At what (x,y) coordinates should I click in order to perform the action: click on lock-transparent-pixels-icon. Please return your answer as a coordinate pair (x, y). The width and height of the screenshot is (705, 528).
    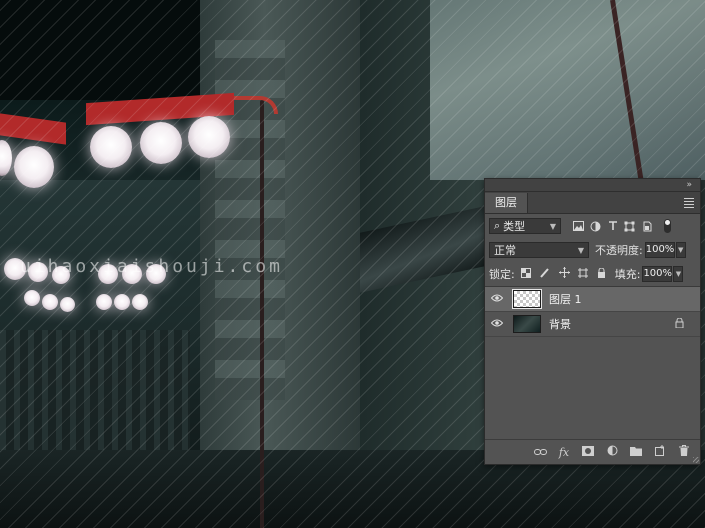
    Looking at the image, I should click on (525, 274).